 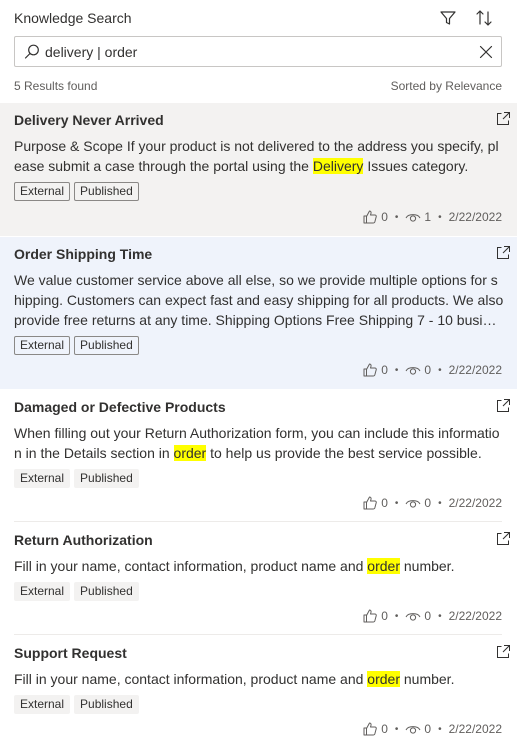 I want to click on search-input, so click(x=255, y=52).